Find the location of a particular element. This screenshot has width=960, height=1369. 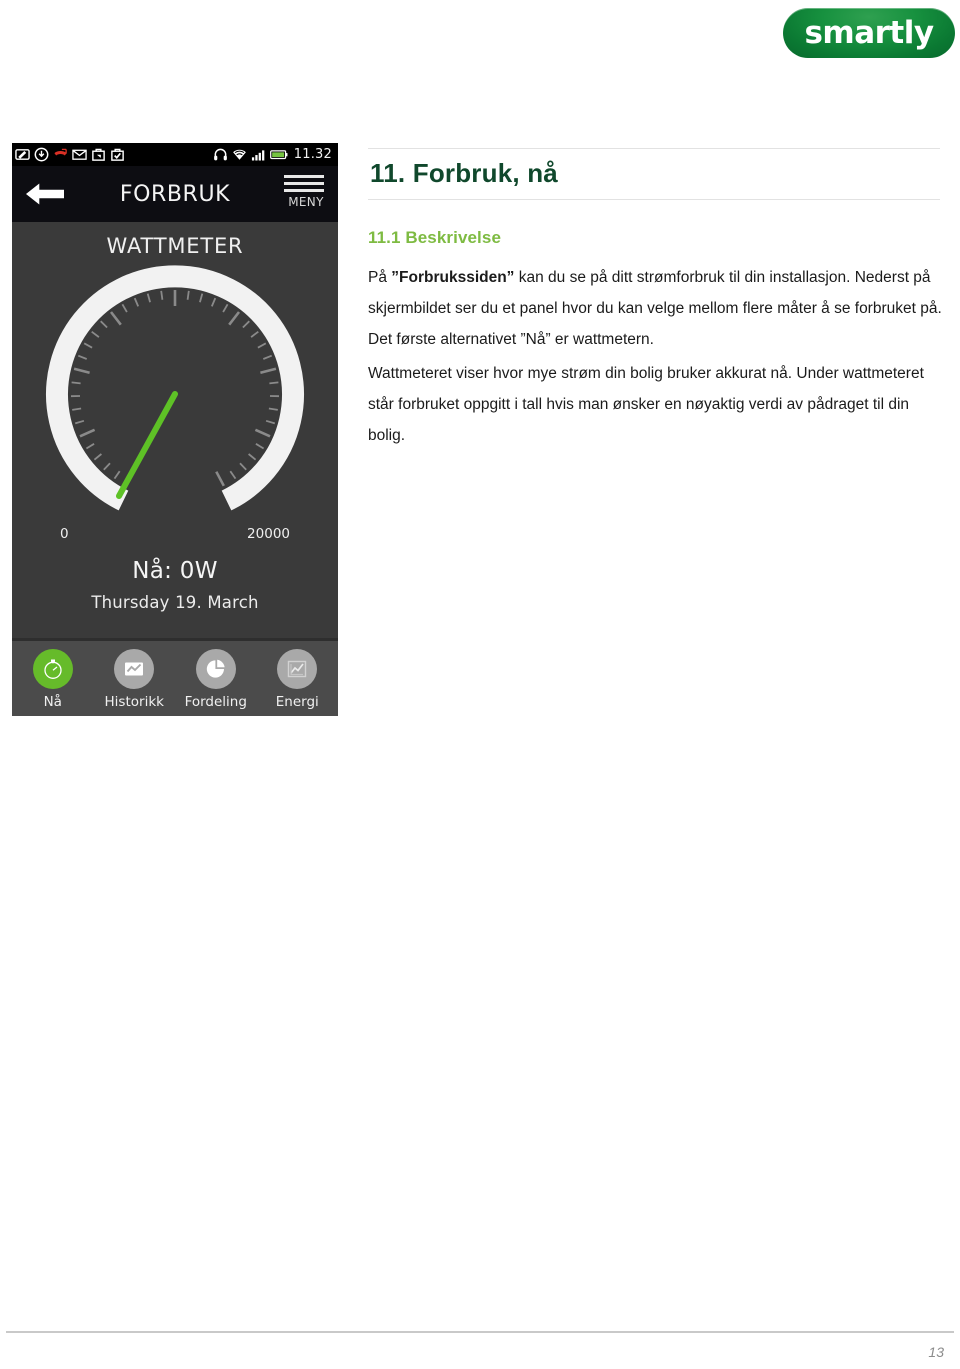

logo-pill: smartly is located at coordinates (869, 33).